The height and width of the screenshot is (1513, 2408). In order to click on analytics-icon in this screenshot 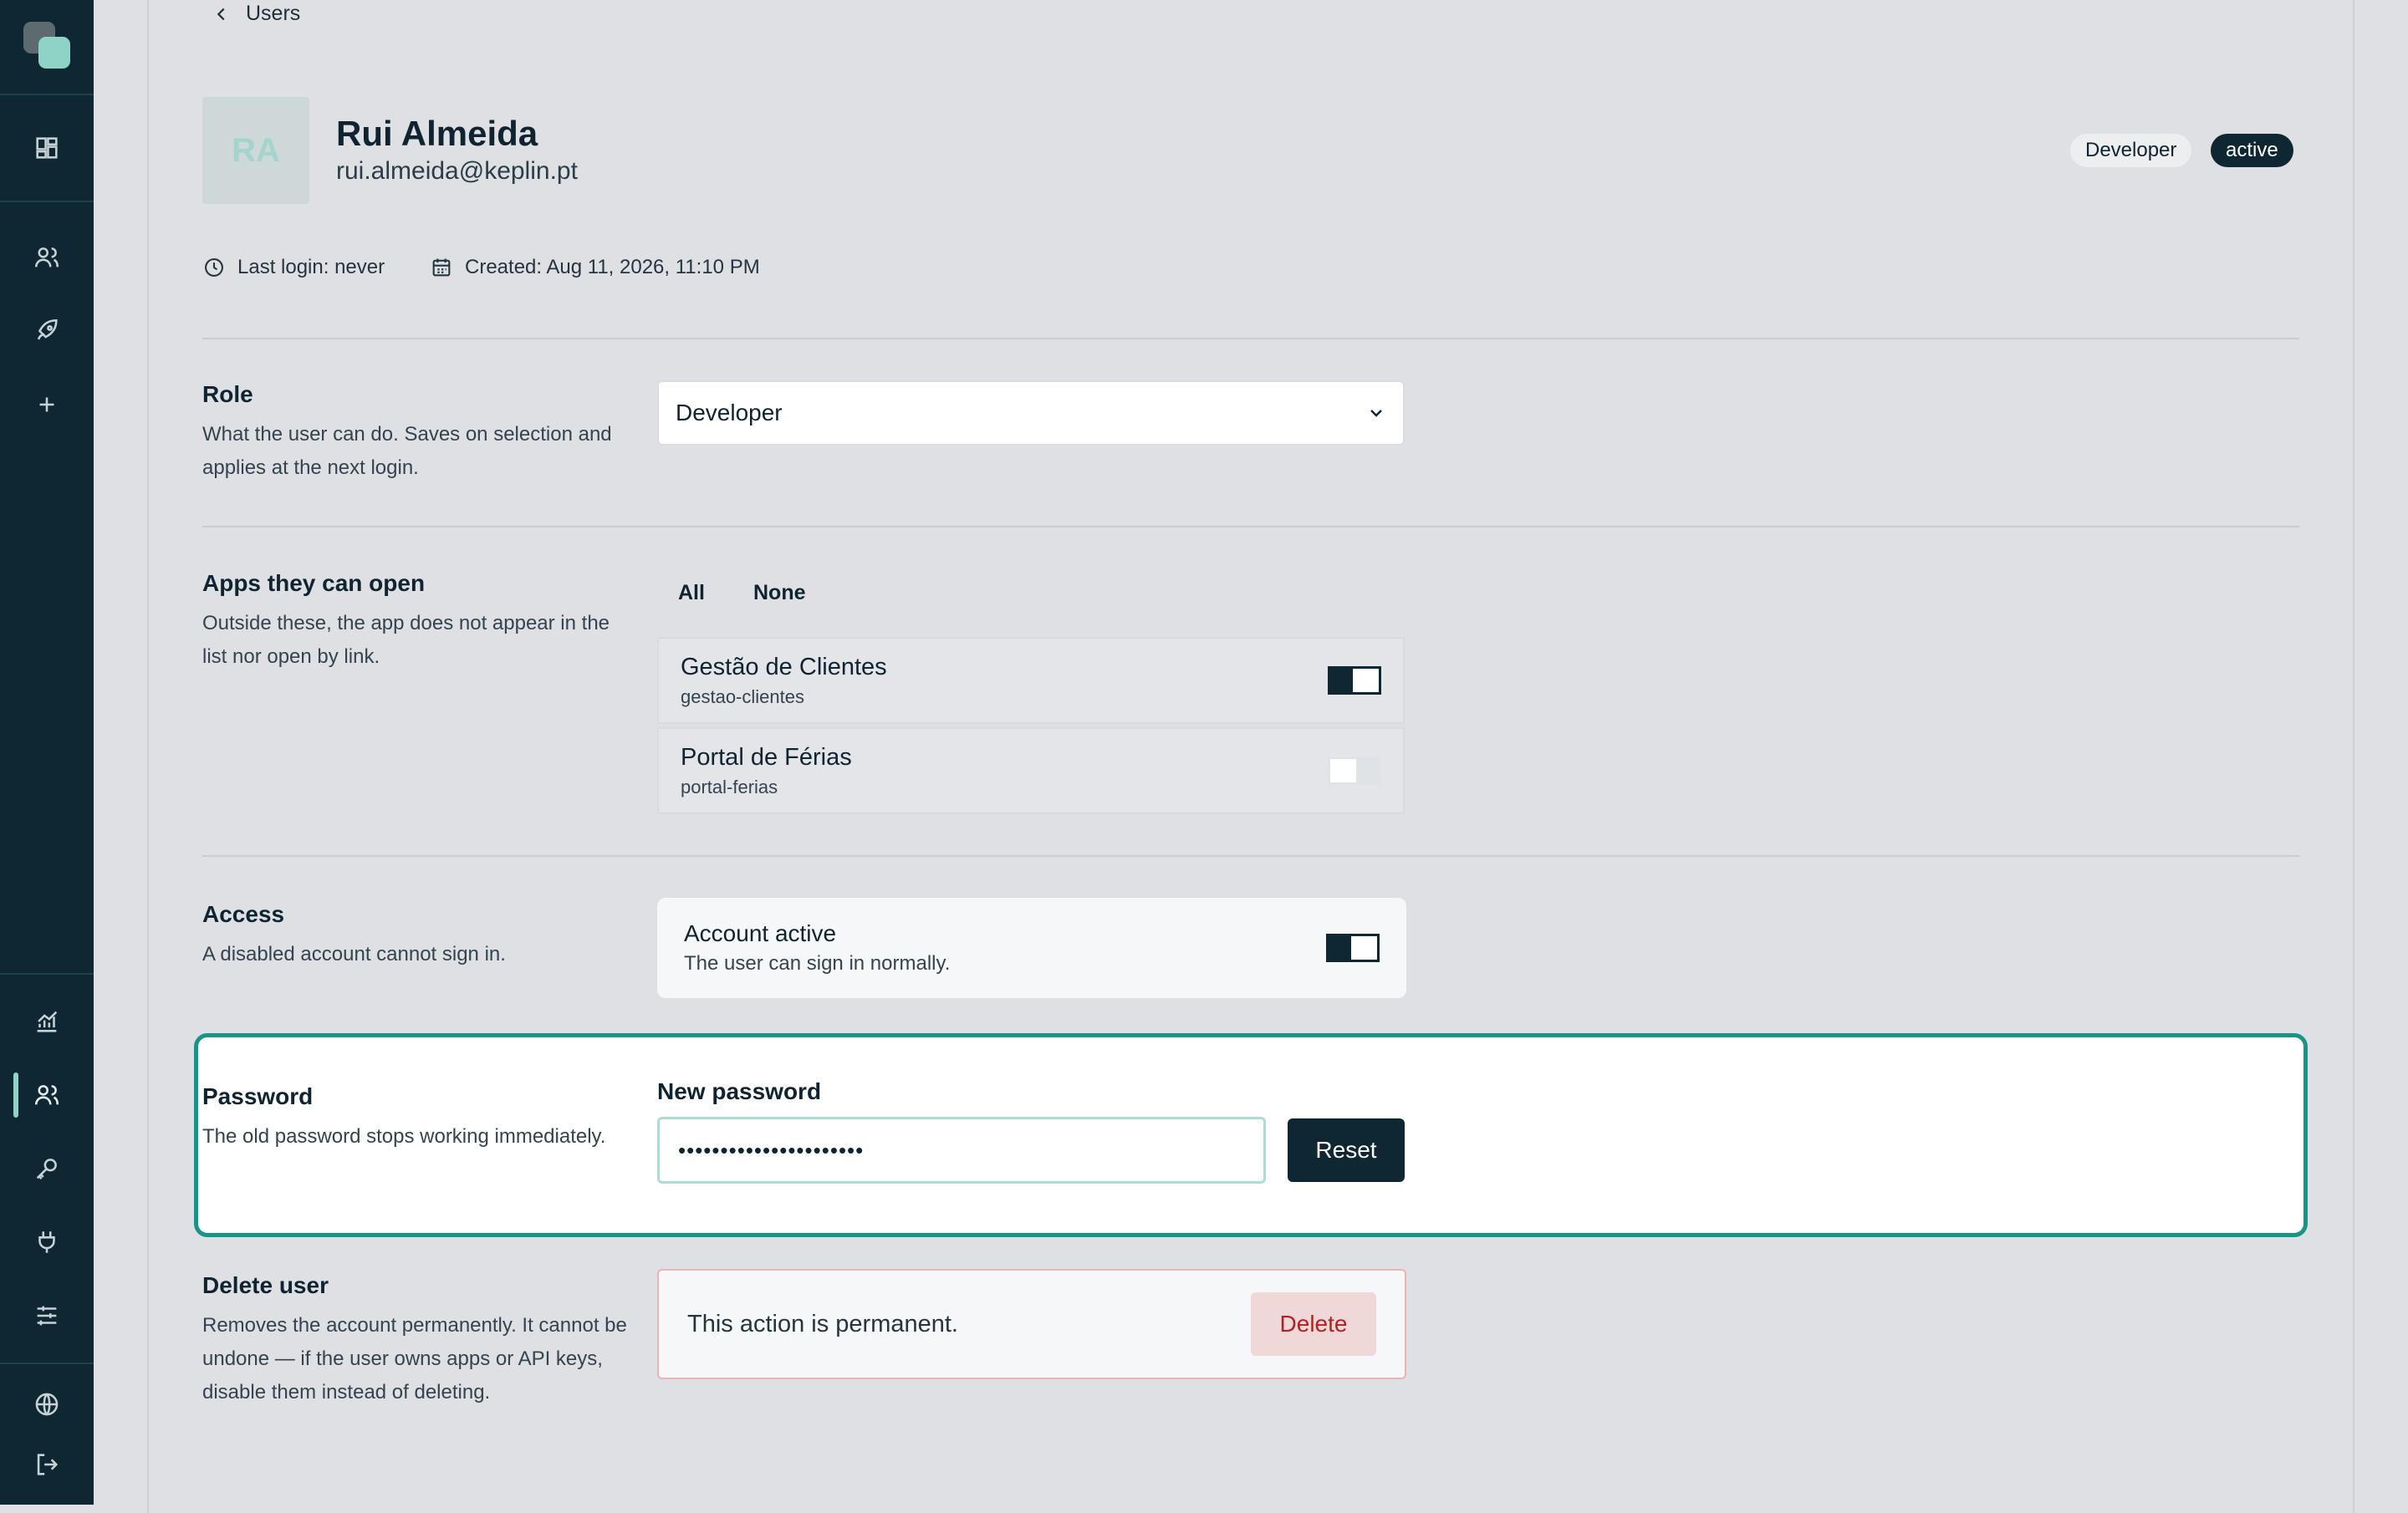, I will do `click(47, 1021)`.